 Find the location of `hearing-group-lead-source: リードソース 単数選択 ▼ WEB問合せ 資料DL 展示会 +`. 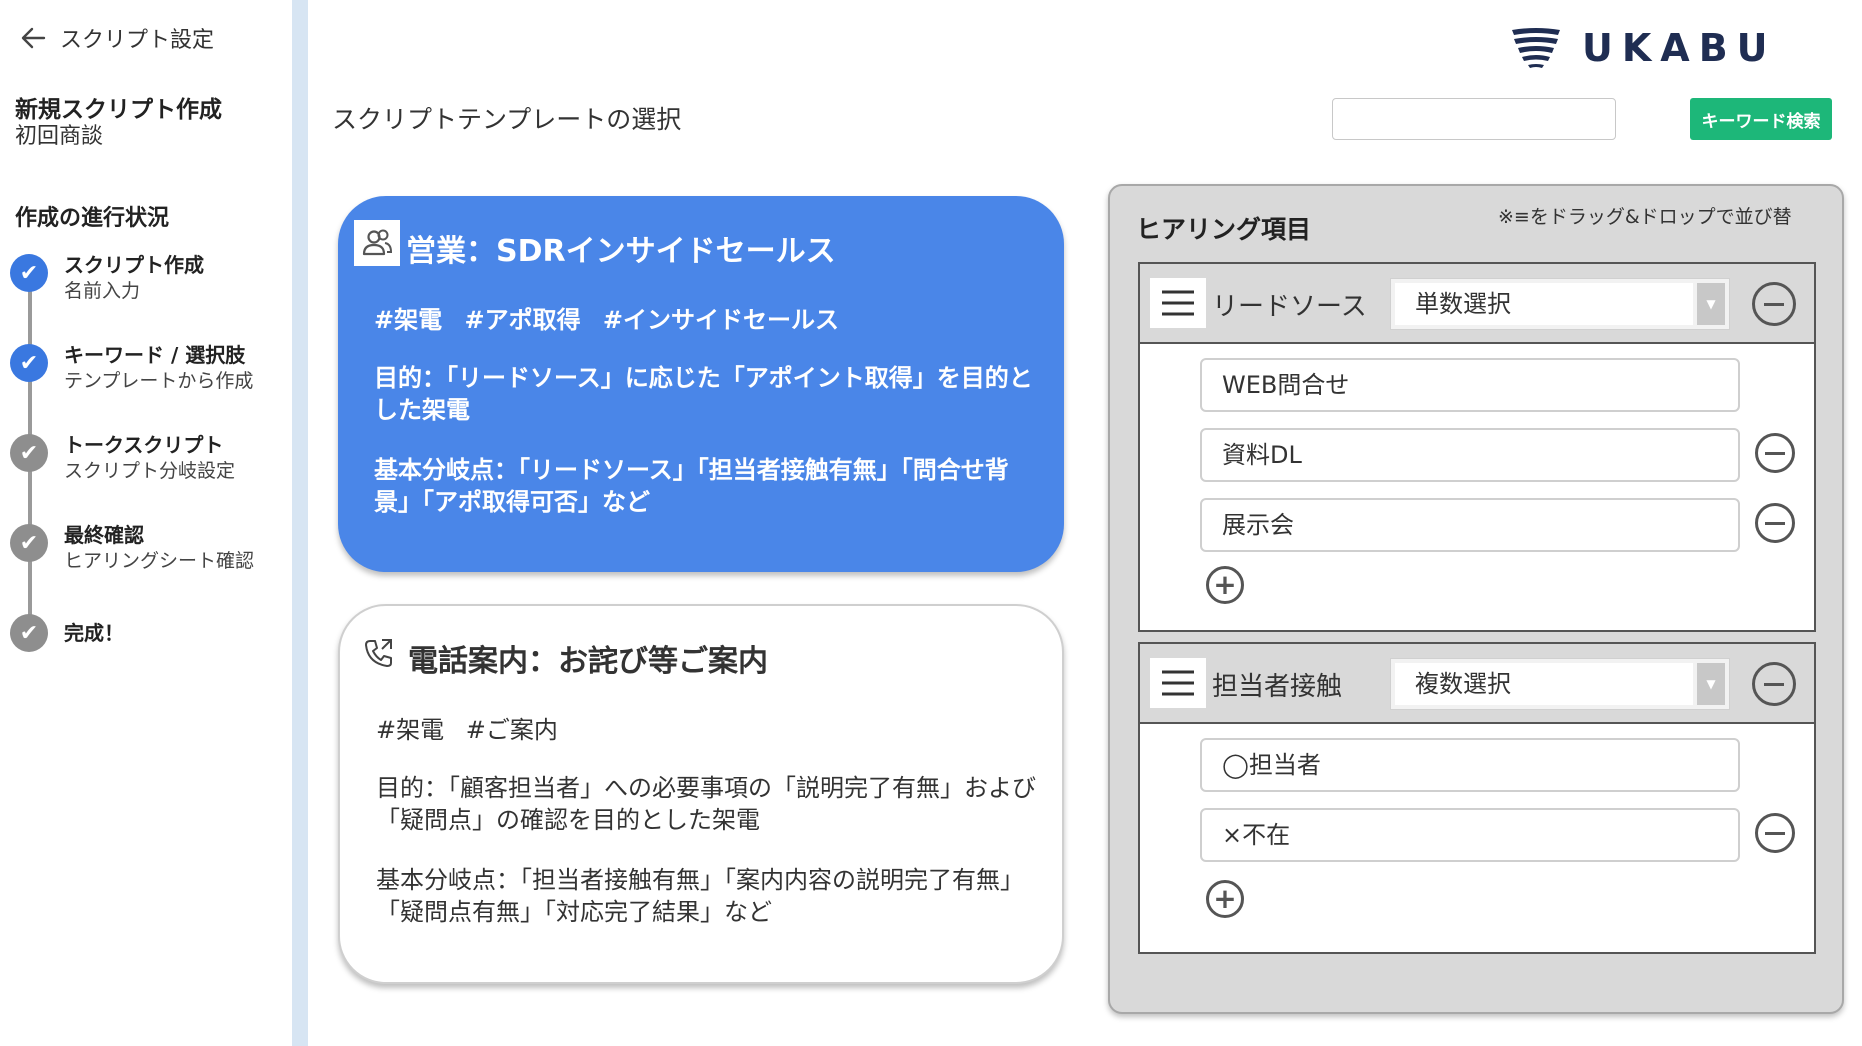

hearing-group-lead-source: リードソース 単数選択 ▼ WEB問合せ 資料DL 展示会 + is located at coordinates (1477, 447).